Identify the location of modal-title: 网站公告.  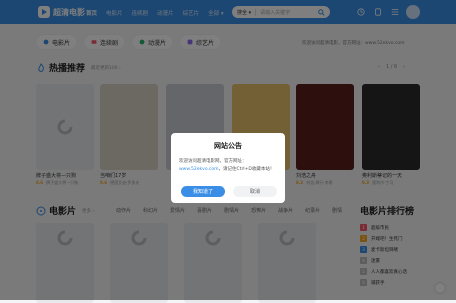
(228, 146).